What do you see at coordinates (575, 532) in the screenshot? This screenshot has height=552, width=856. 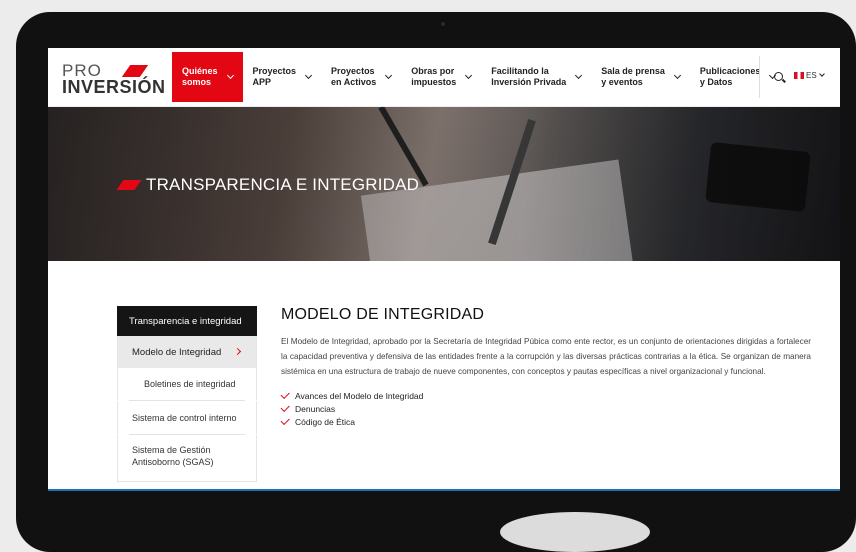 I see `monitor-stand` at bounding box center [575, 532].